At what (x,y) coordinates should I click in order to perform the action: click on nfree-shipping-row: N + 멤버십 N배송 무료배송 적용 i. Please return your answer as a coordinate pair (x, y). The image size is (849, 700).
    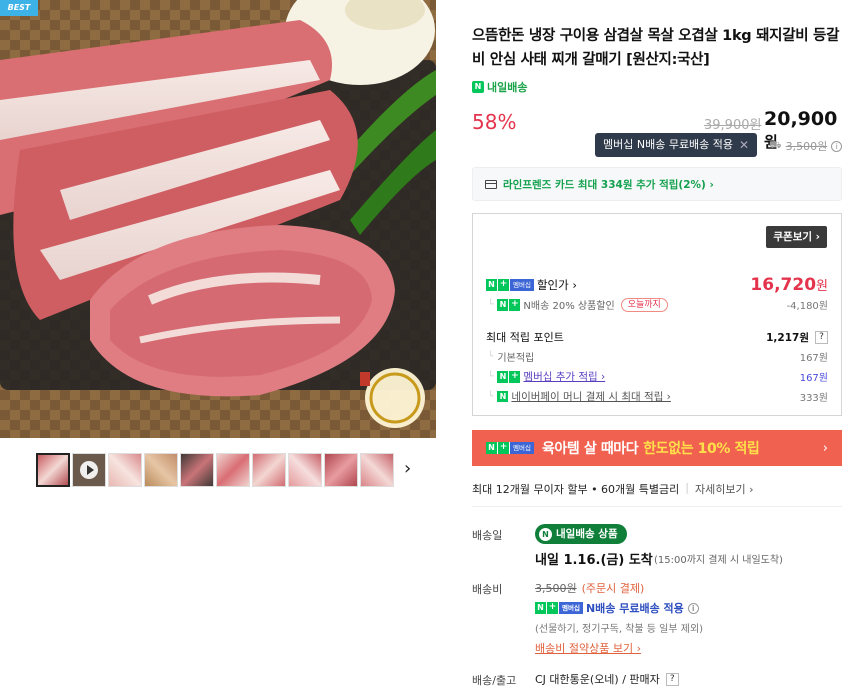
    Looking at the image, I should click on (617, 608).